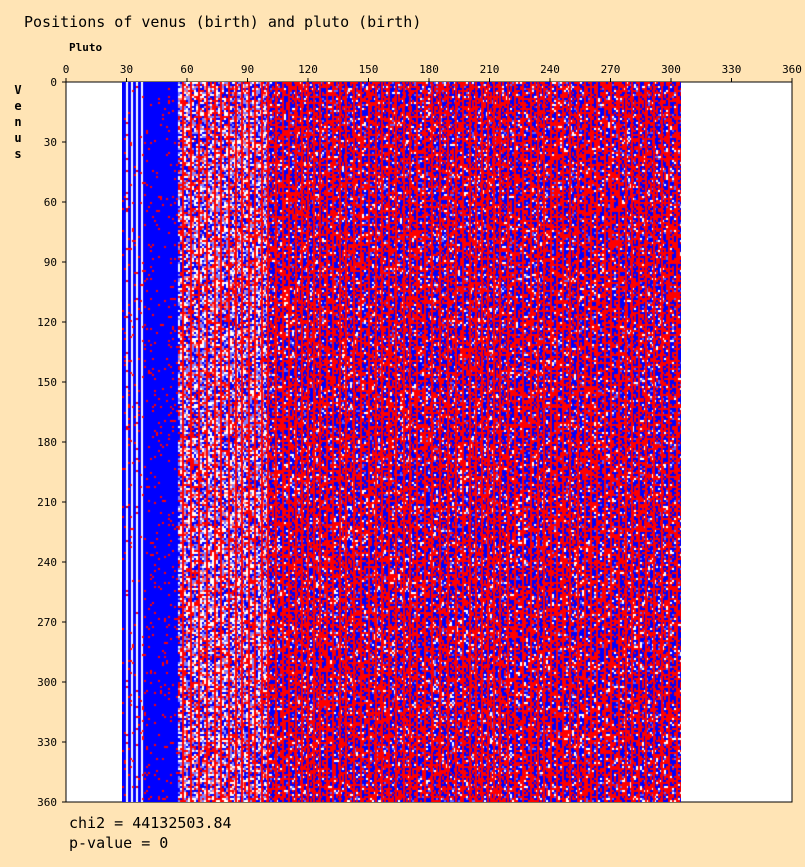 The height and width of the screenshot is (867, 805). Describe the element at coordinates (247, 69) in the screenshot. I see `x-tick-label: 90` at that location.